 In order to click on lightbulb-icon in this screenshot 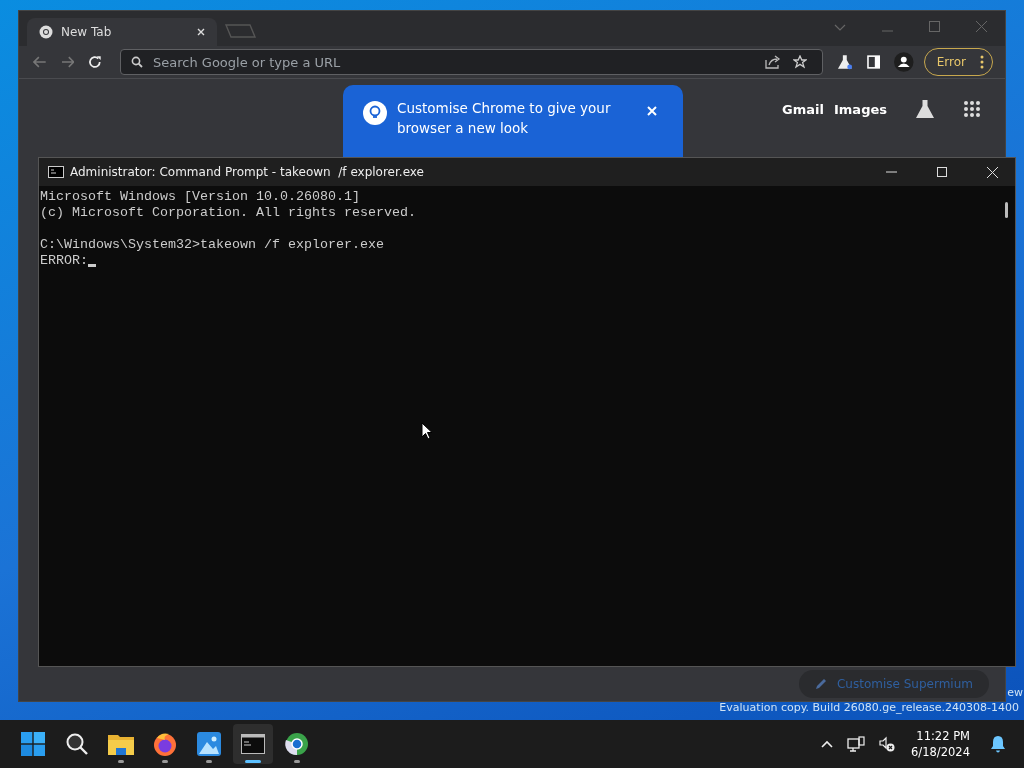, I will do `click(375, 113)`.